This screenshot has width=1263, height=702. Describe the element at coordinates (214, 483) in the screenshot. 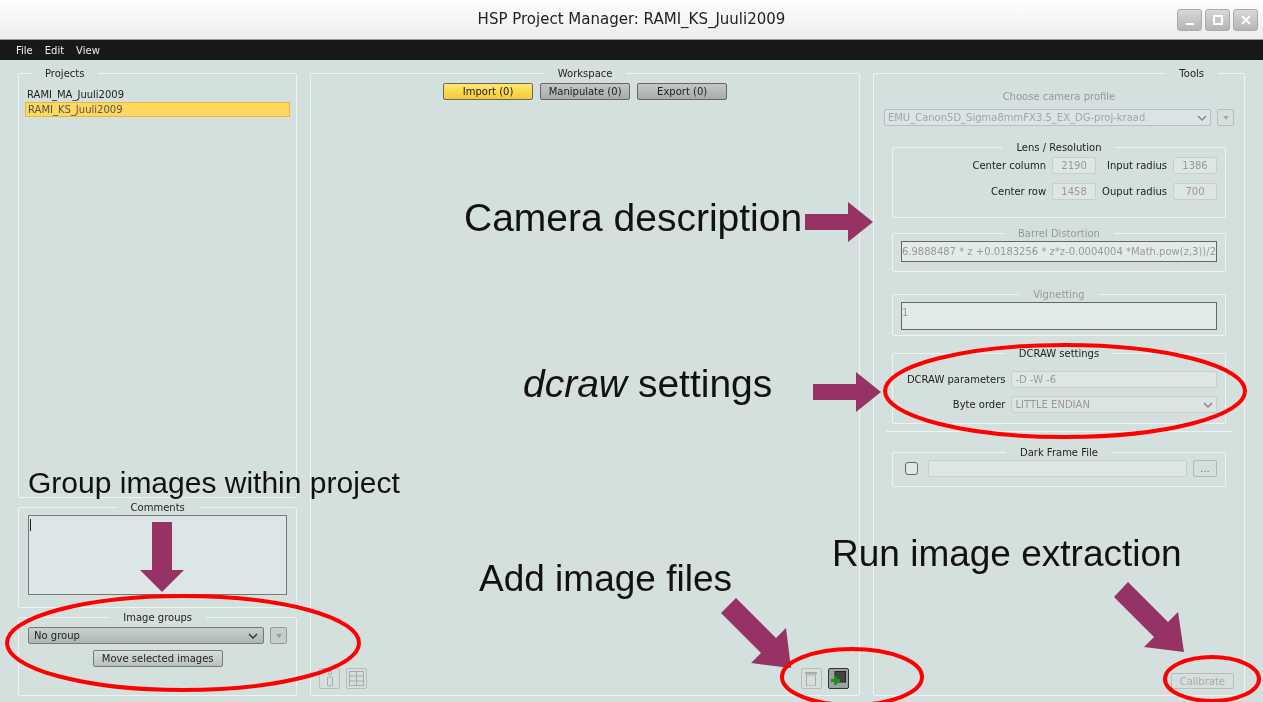

I see `annotation-label: Group images within project` at that location.